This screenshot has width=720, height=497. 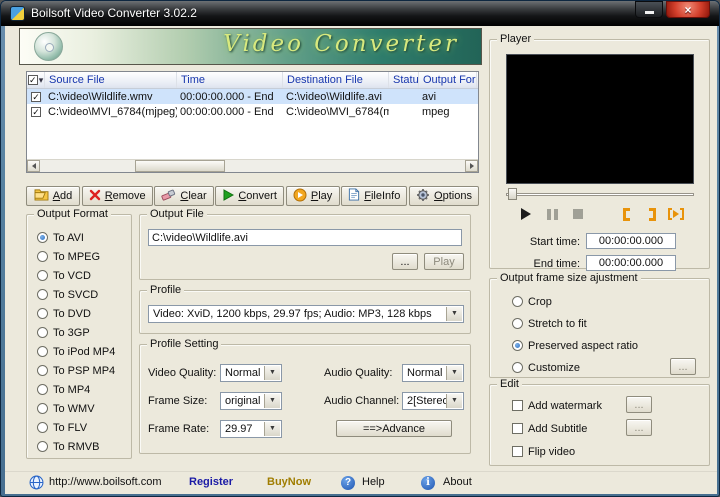 I want to click on output-file-group: Output File ... Play, so click(x=305, y=244).